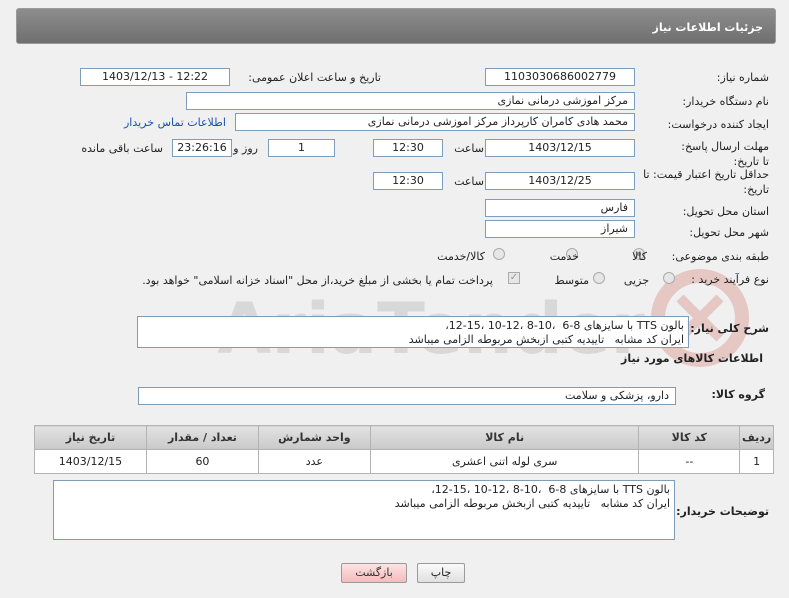 The height and width of the screenshot is (598, 789). I want to click on process-type-label: نوع فرآیند خرید :, so click(730, 279).